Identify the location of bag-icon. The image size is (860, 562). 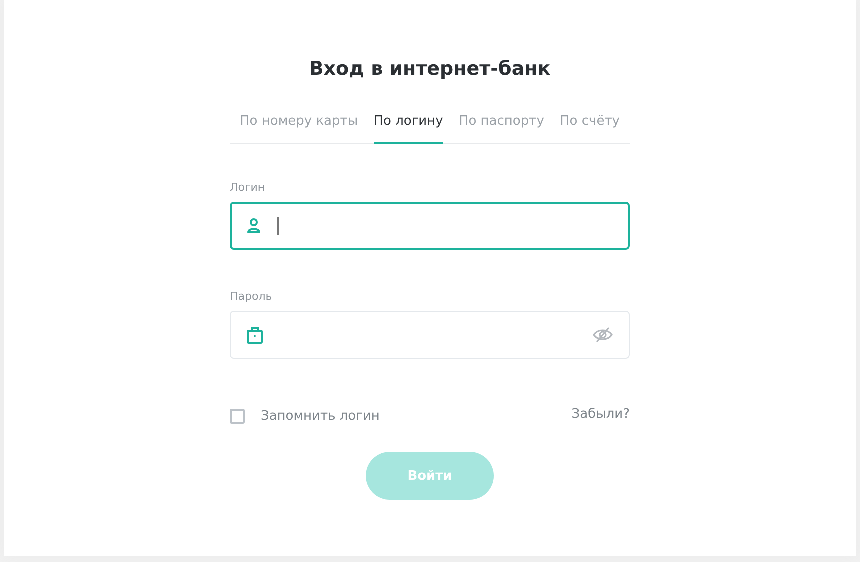
(255, 335).